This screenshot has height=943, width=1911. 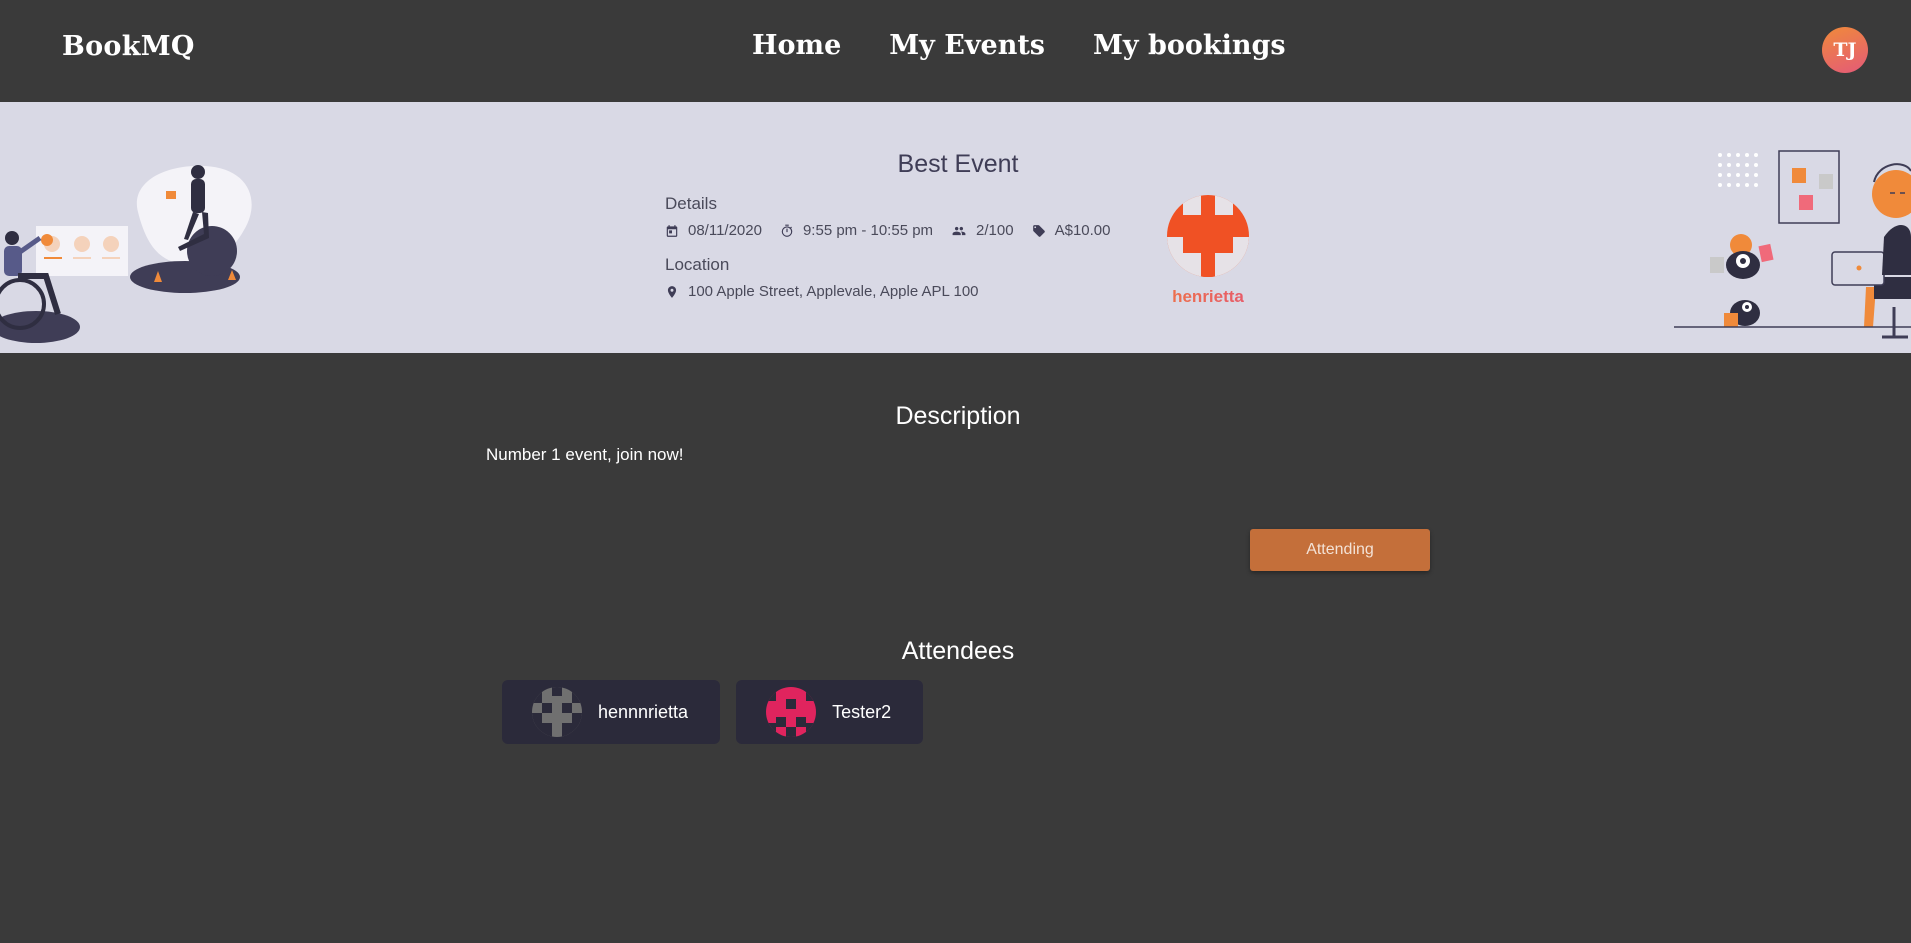 I want to click on description-title: Description, so click(x=958, y=416).